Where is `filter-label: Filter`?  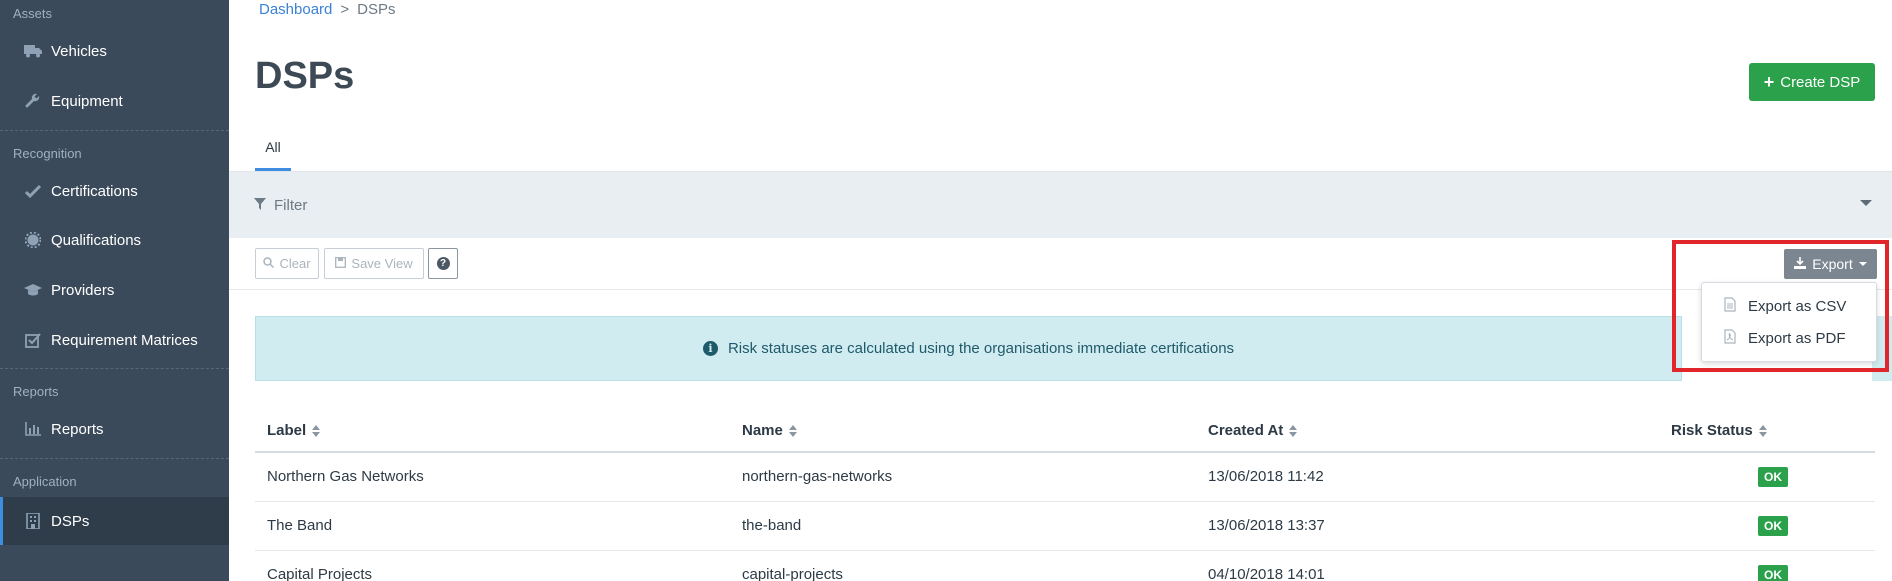
filter-label: Filter is located at coordinates (291, 205).